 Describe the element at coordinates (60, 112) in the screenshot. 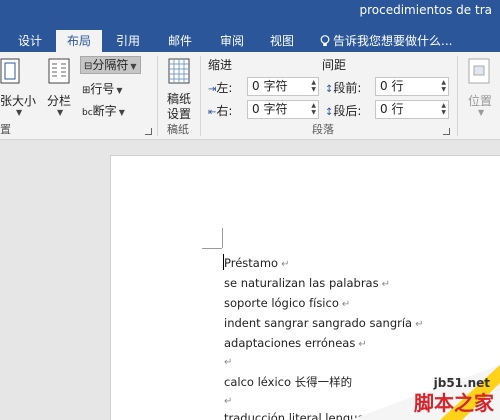

I see `columns-caret: ▼` at that location.